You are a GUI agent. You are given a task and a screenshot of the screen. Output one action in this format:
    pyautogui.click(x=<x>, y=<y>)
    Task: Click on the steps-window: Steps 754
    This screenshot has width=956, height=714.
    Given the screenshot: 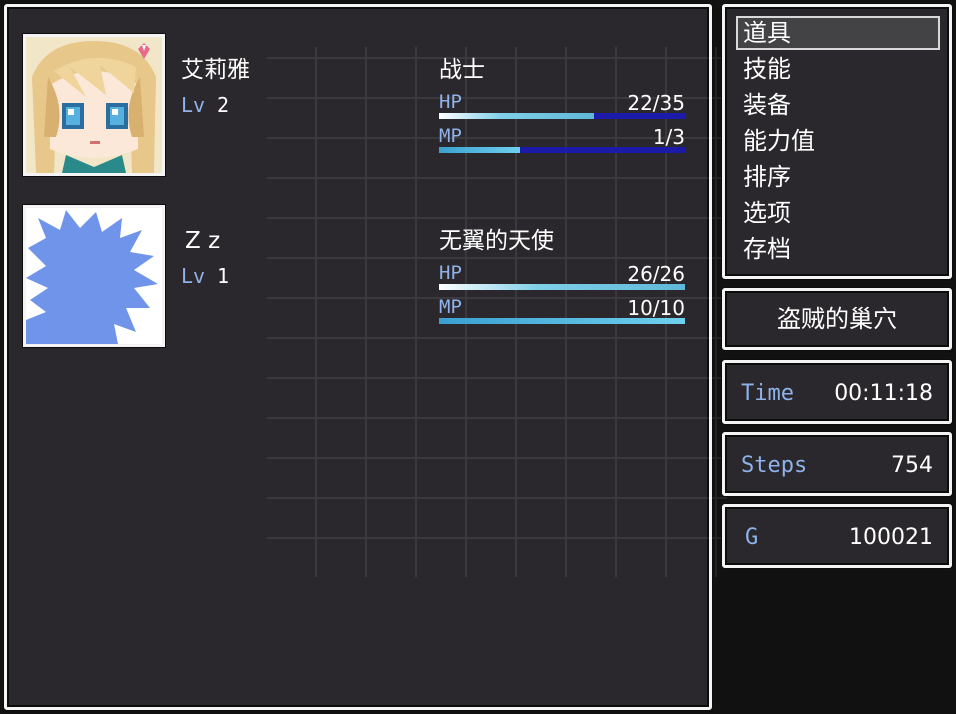 What is the action you would take?
    pyautogui.click(x=837, y=464)
    